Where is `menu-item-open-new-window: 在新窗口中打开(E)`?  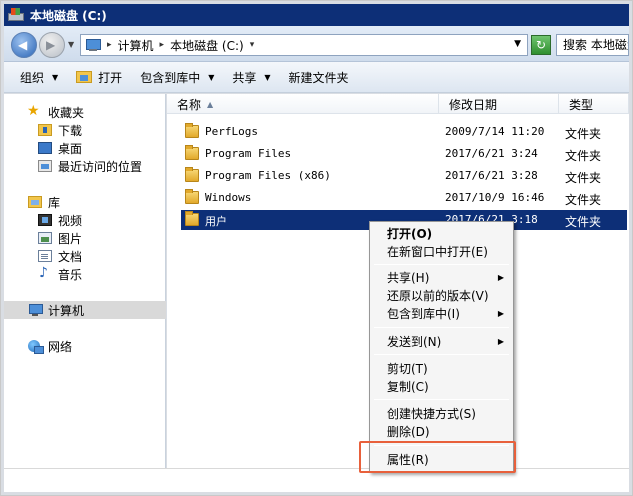
menu-item-open-new-window: 在新窗口中打开(E) is located at coordinates (441, 252).